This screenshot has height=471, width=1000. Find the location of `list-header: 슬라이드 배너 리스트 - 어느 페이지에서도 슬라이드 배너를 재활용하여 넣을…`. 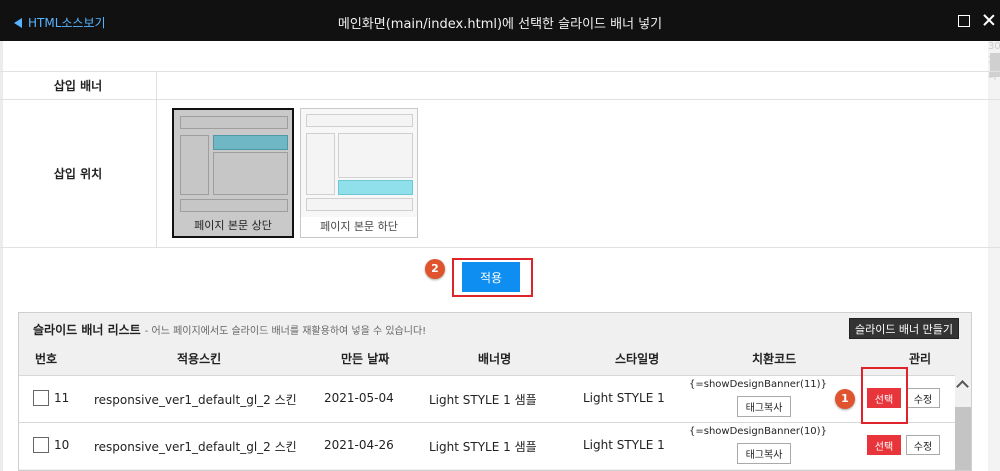

list-header: 슬라이드 배너 리스트 - 어느 페이지에서도 슬라이드 배너를 재활용하여 넣을… is located at coordinates (495, 344).